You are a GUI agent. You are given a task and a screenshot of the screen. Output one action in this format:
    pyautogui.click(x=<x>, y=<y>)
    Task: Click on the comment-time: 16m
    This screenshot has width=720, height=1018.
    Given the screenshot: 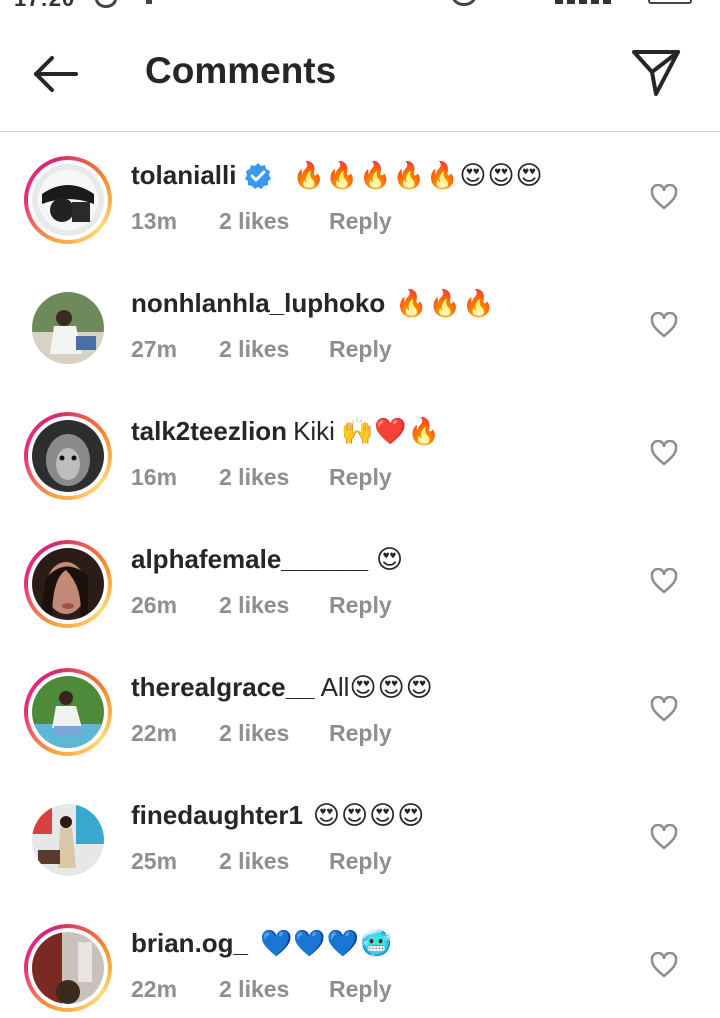 What is the action you would take?
    pyautogui.click(x=154, y=477)
    